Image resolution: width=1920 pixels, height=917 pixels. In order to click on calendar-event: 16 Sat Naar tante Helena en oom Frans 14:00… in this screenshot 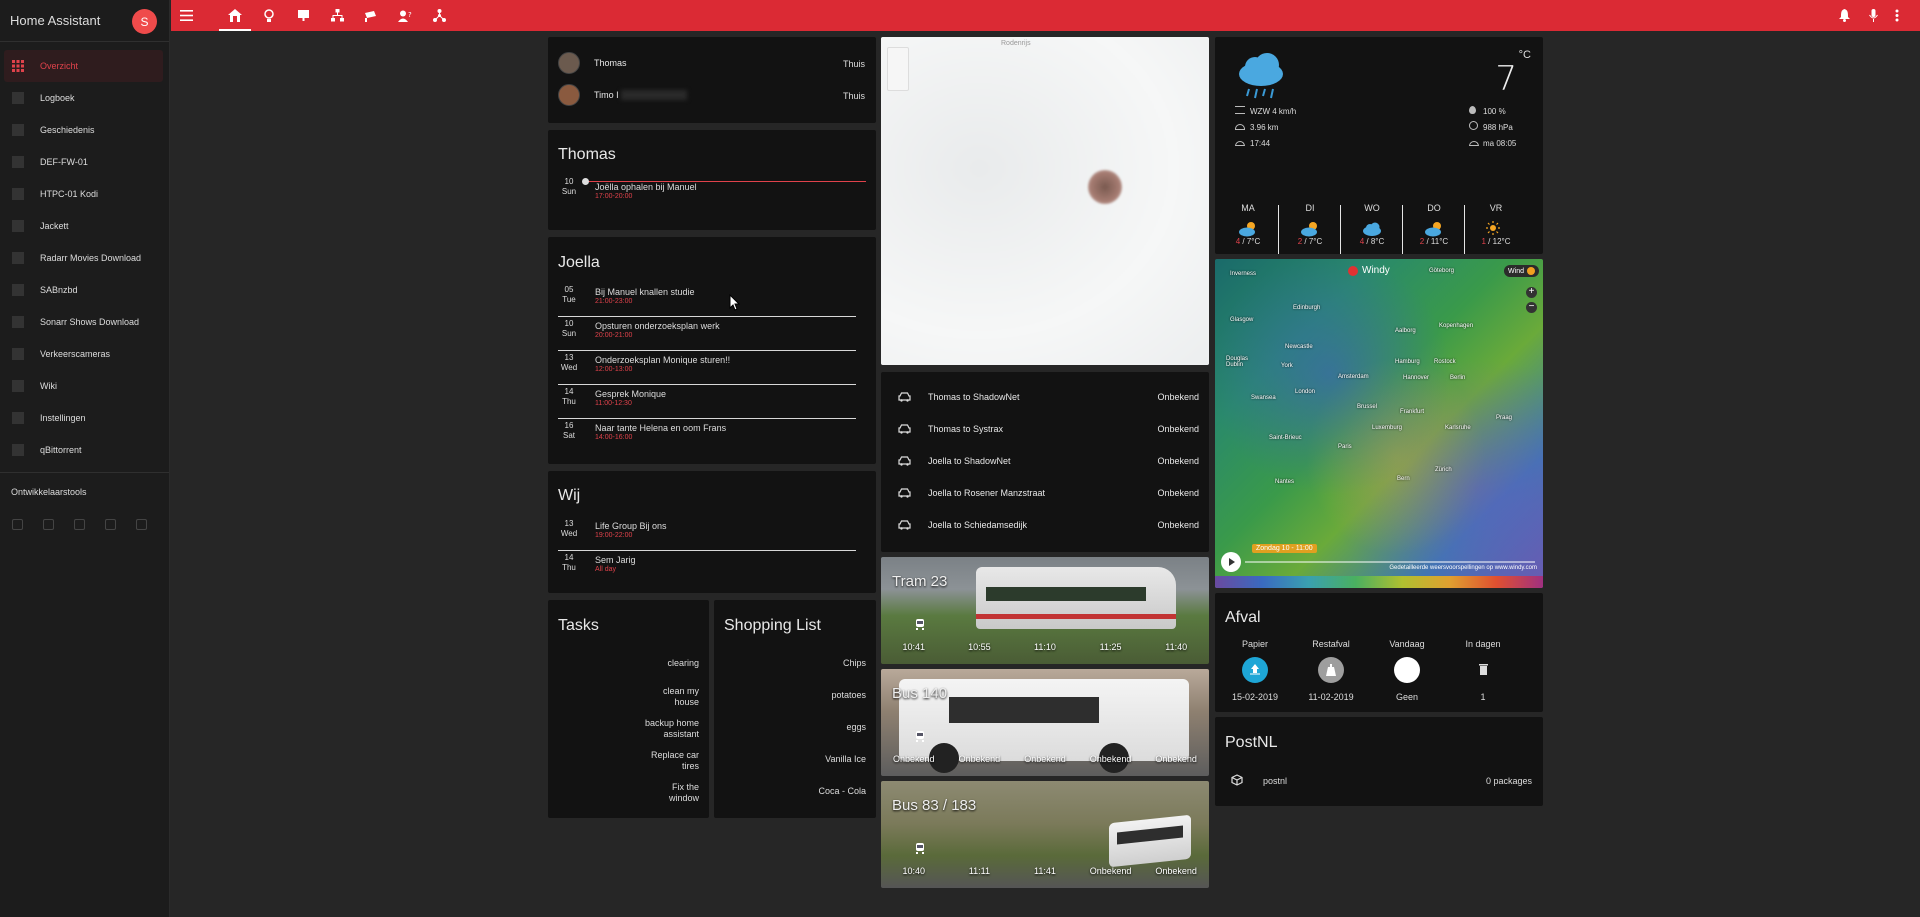, I will do `click(707, 436)`.